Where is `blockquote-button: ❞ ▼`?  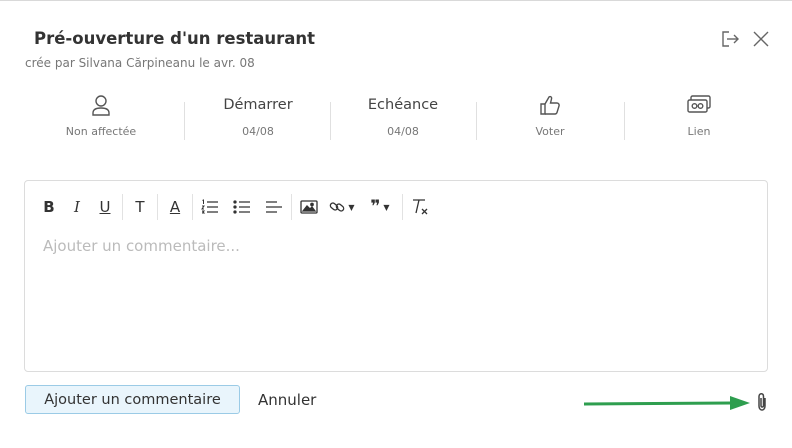 blockquote-button: ❞ ▼ is located at coordinates (380, 207).